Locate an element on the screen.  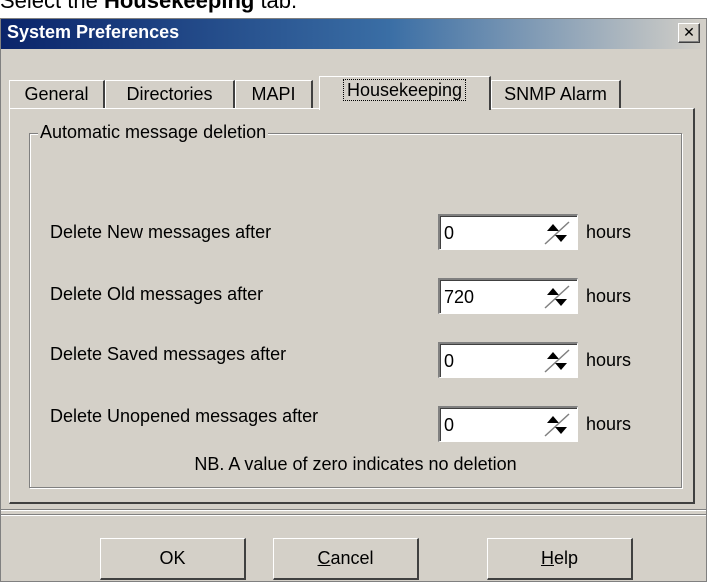
delete-old-value: 720 is located at coordinates (459, 297).